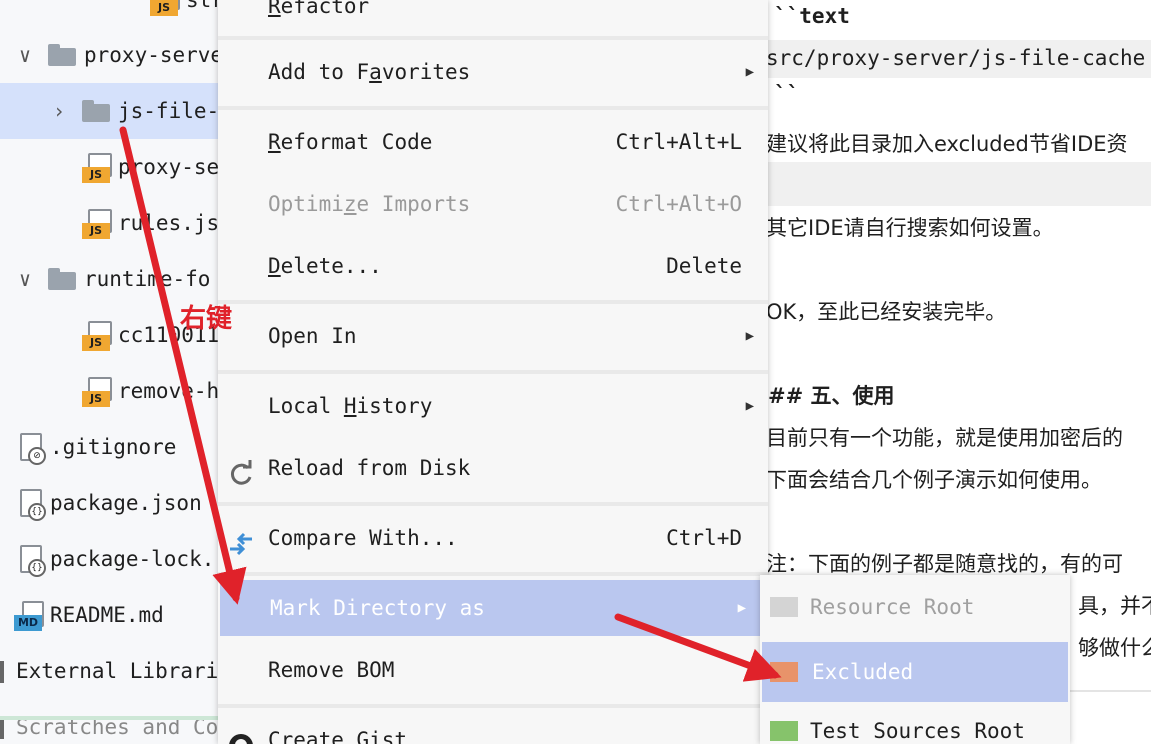  I want to click on mark-directory-submenu: Resource Root Excluded Test Sources Root, so click(915, 659).